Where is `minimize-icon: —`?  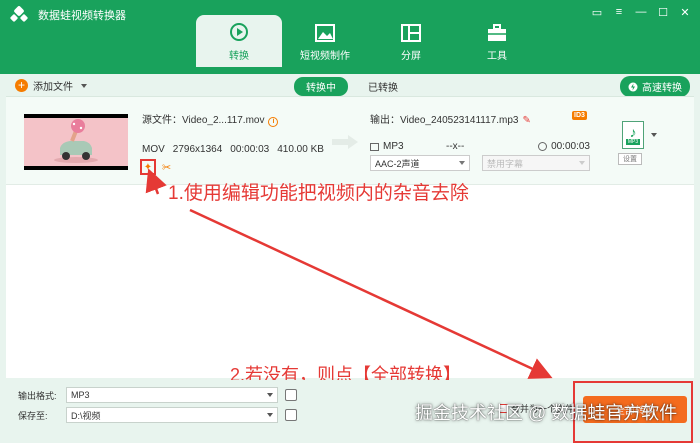 minimize-icon: — is located at coordinates (641, 12).